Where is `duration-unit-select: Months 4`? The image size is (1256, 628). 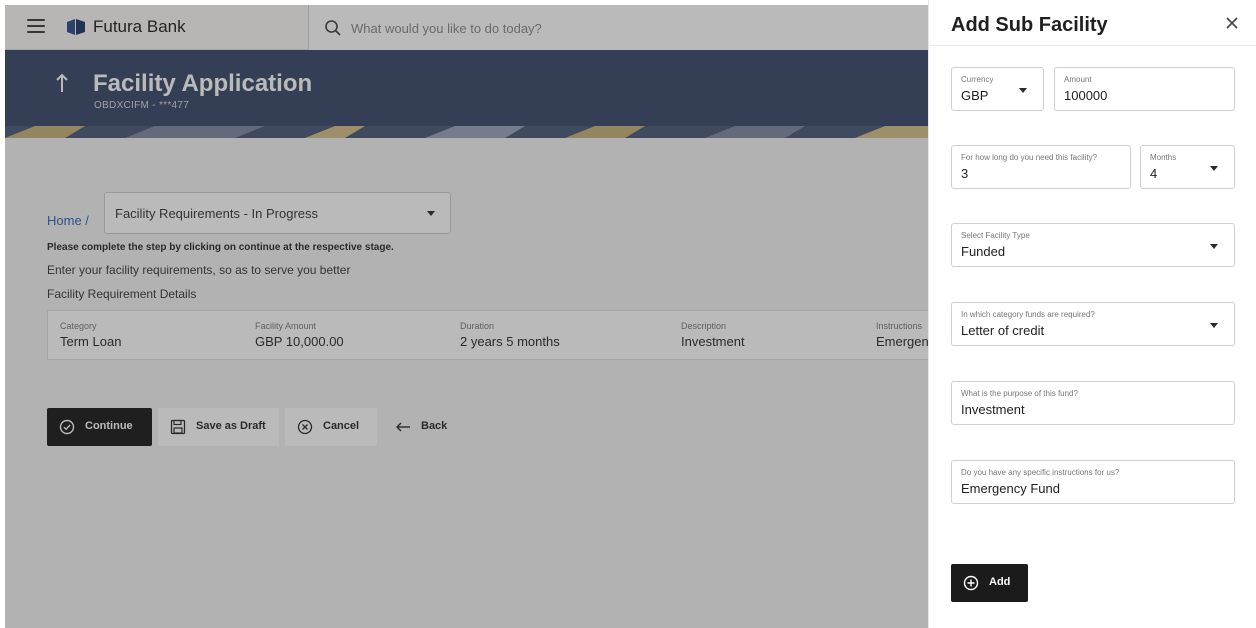 duration-unit-select: Months 4 is located at coordinates (1187, 167).